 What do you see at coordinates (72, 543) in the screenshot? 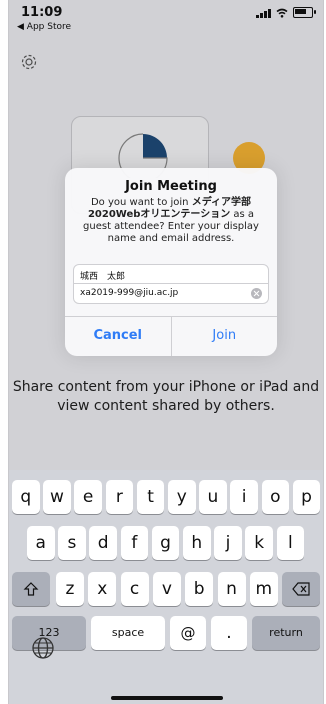
I see `key-s: s` at bounding box center [72, 543].